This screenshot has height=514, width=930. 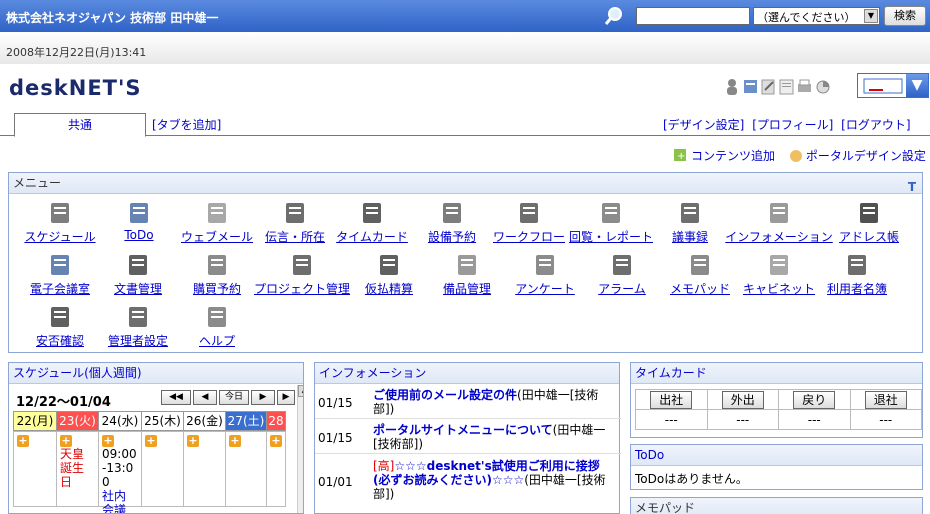 I want to click on menu-item-label: アンケート, so click(x=545, y=289).